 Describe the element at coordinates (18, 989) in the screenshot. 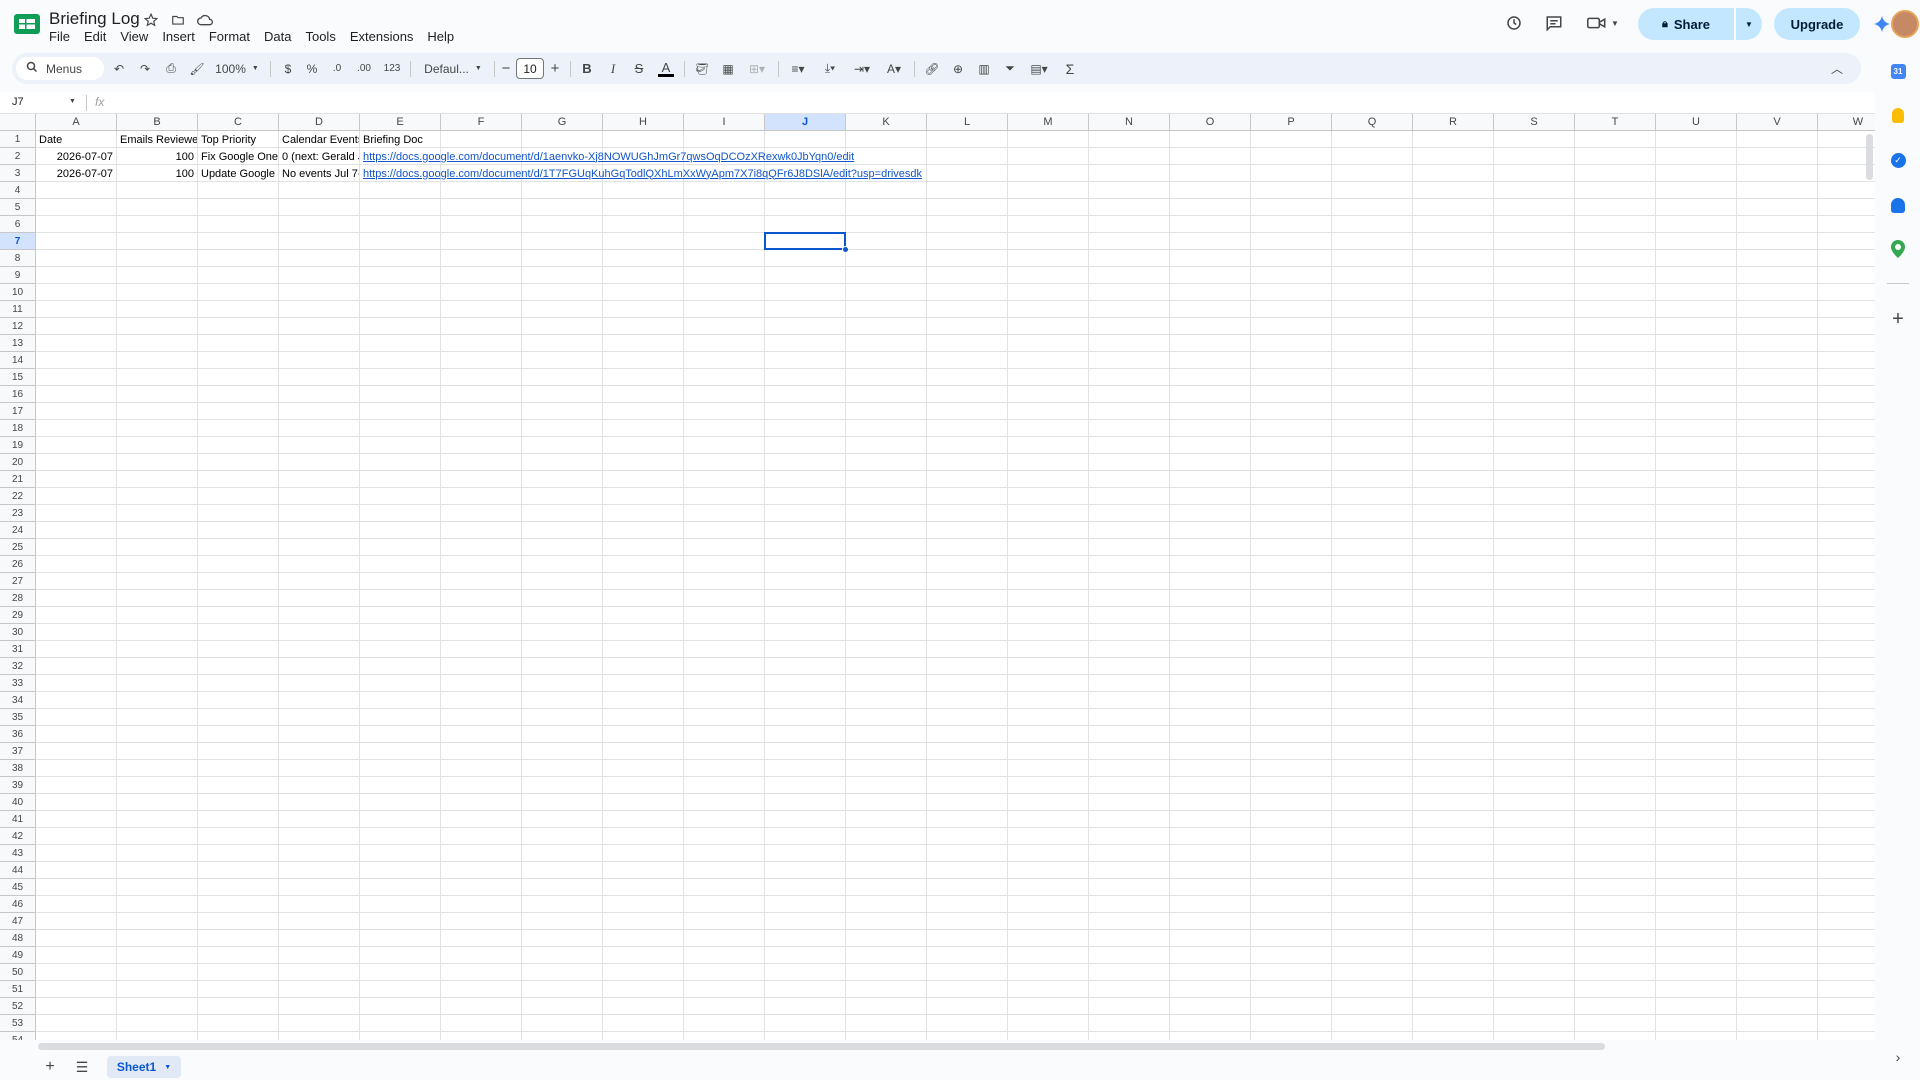

I see `row-header-51: 51` at that location.